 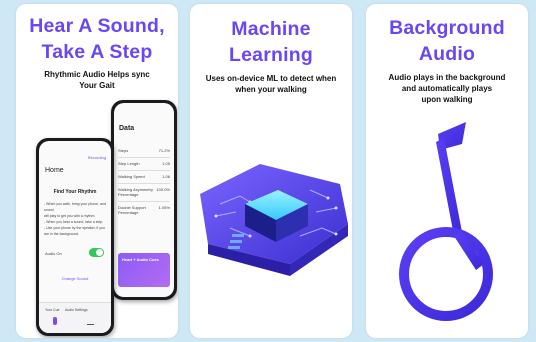 I want to click on data-row-value: 1.05%, so click(x=164, y=207).